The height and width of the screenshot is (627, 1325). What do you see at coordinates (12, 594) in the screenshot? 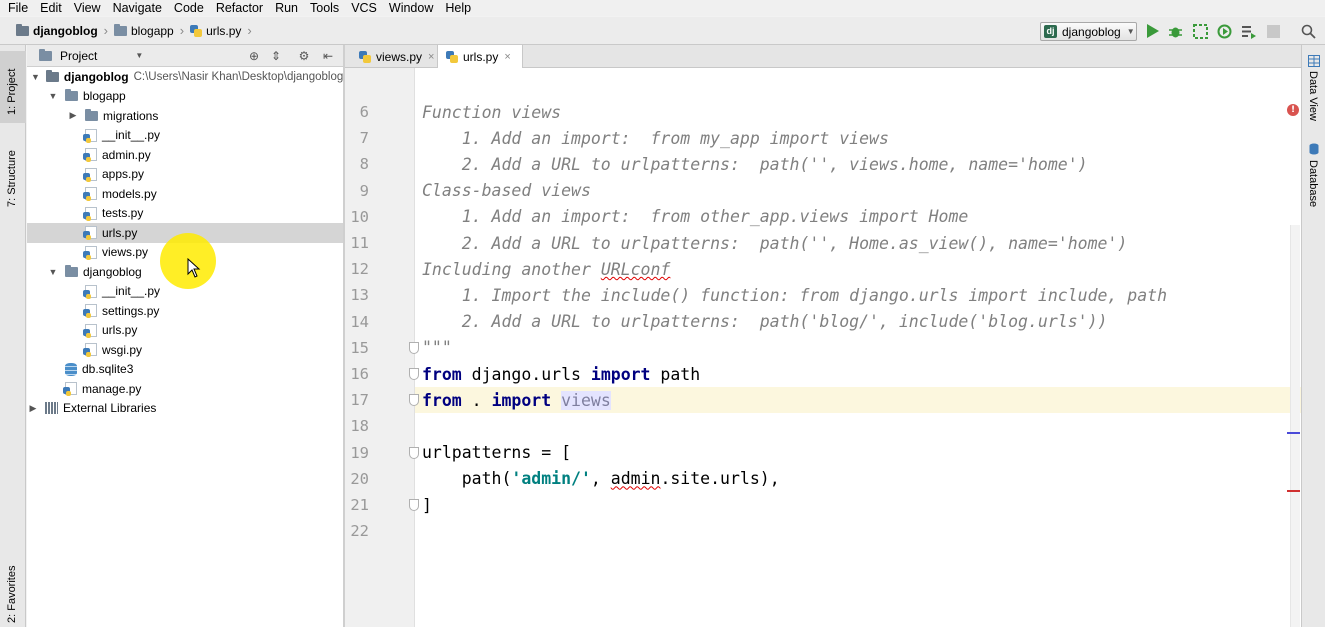
I see `favorites-tool-label: 2: Favorites` at bounding box center [12, 594].